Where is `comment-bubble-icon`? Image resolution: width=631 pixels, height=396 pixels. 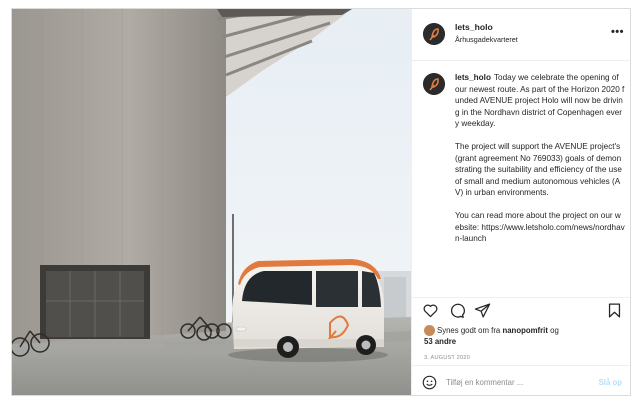 comment-bubble-icon is located at coordinates (456, 310).